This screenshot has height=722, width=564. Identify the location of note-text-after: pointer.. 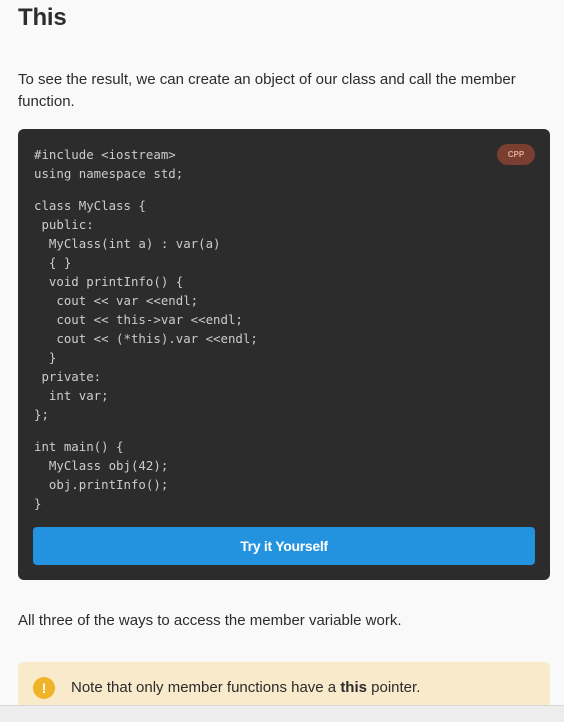
(393, 687).